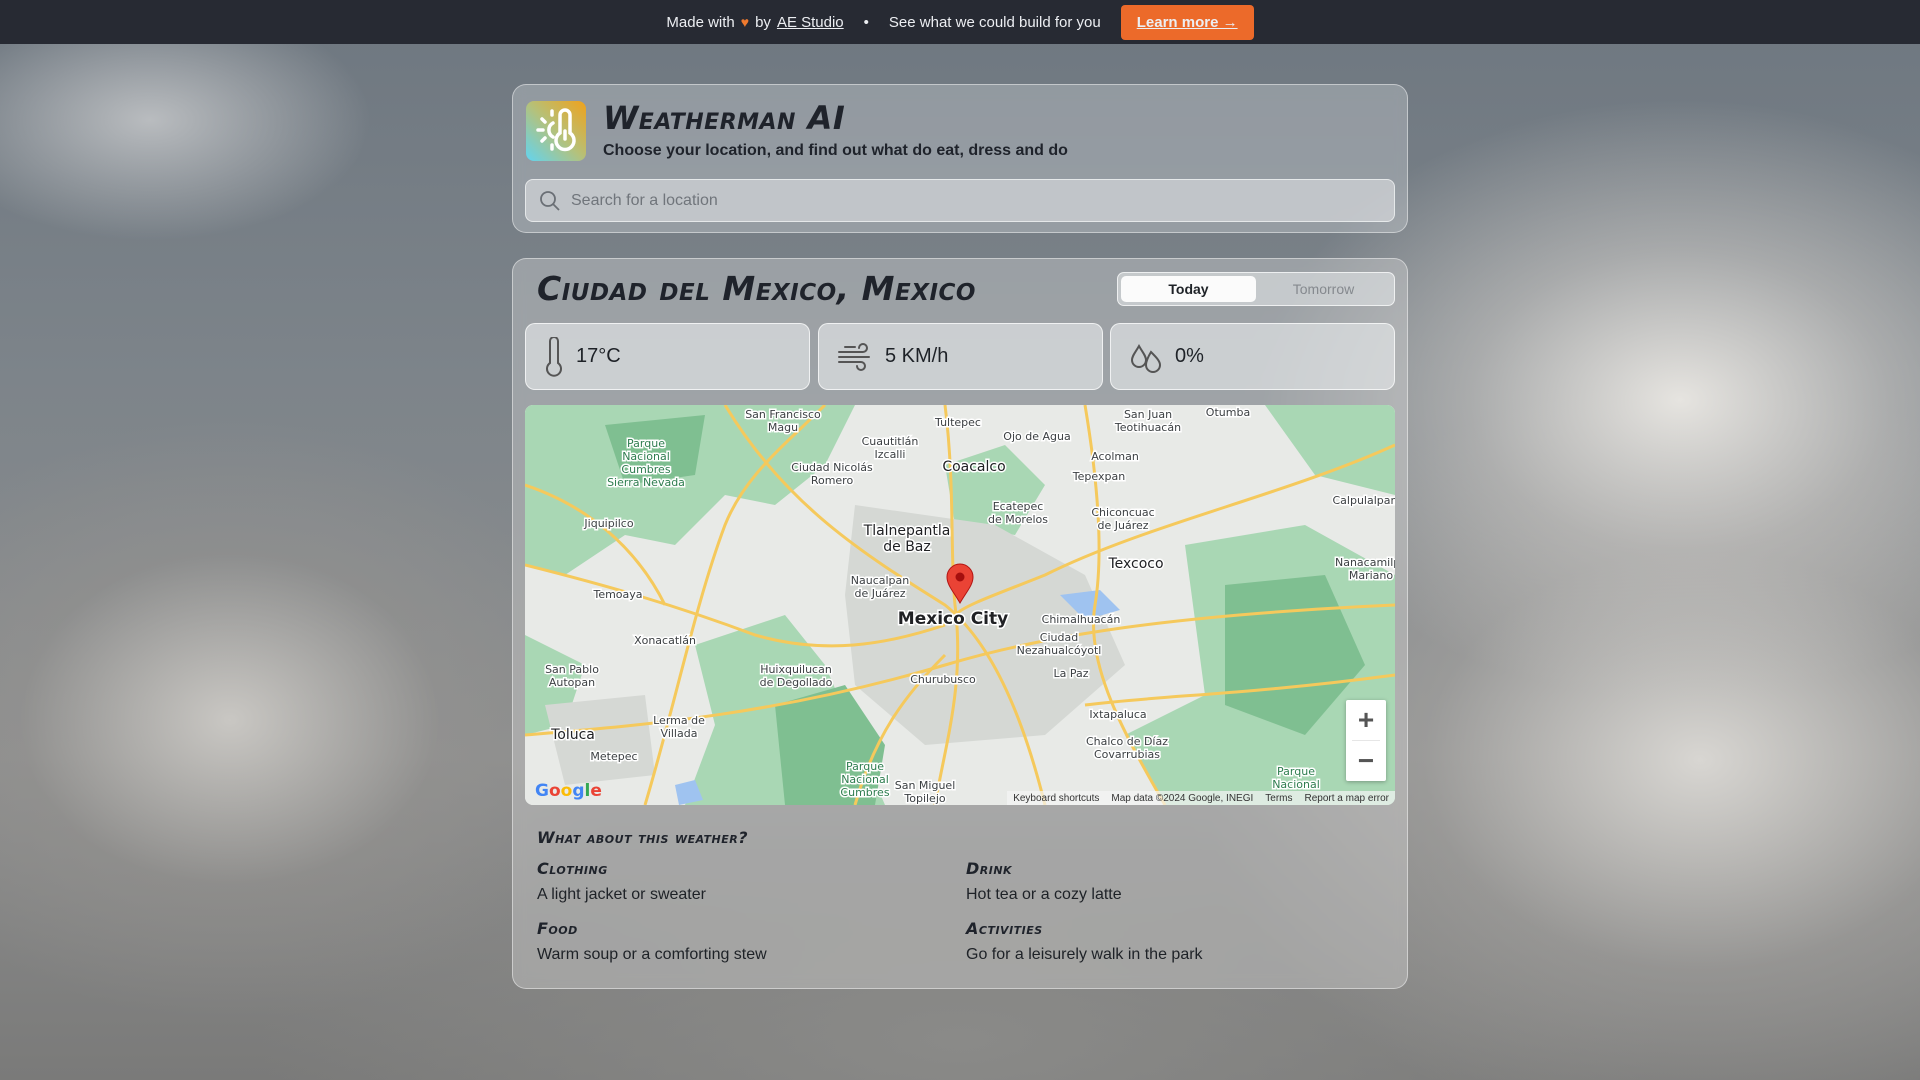 This screenshot has width=1920, height=1080. I want to click on advice-text: A light jacket or sweater, so click(621, 894).